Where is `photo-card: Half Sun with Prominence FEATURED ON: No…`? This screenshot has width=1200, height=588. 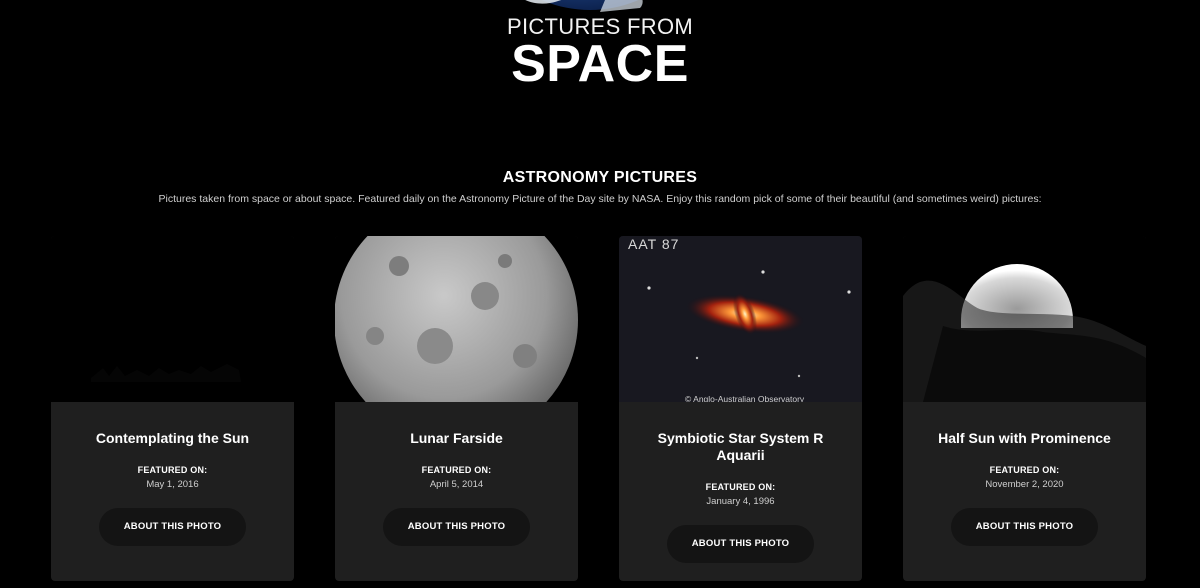 photo-card: Half Sun with Prominence FEATURED ON: No… is located at coordinates (1024, 408).